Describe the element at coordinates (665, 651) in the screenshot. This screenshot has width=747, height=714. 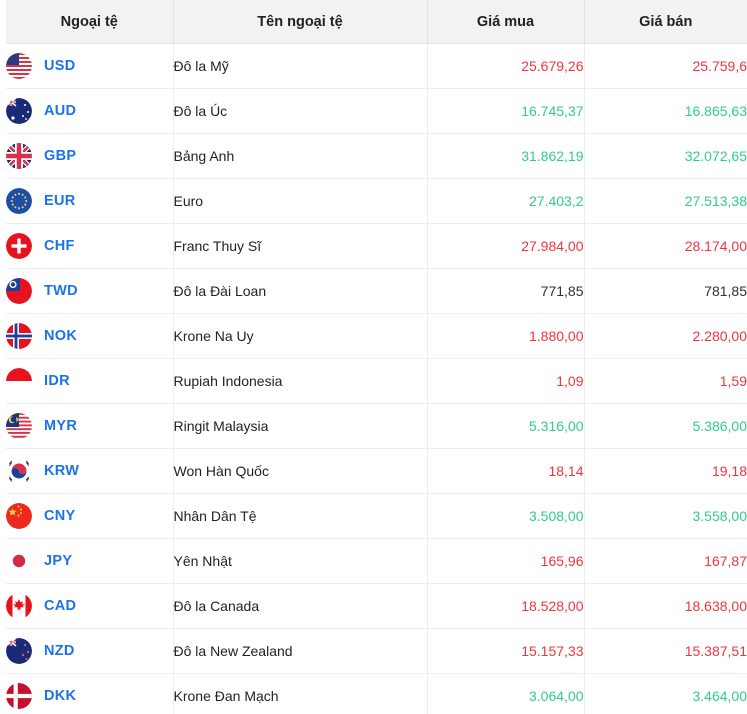
I see `sell-price-cell: 15.387,51` at that location.